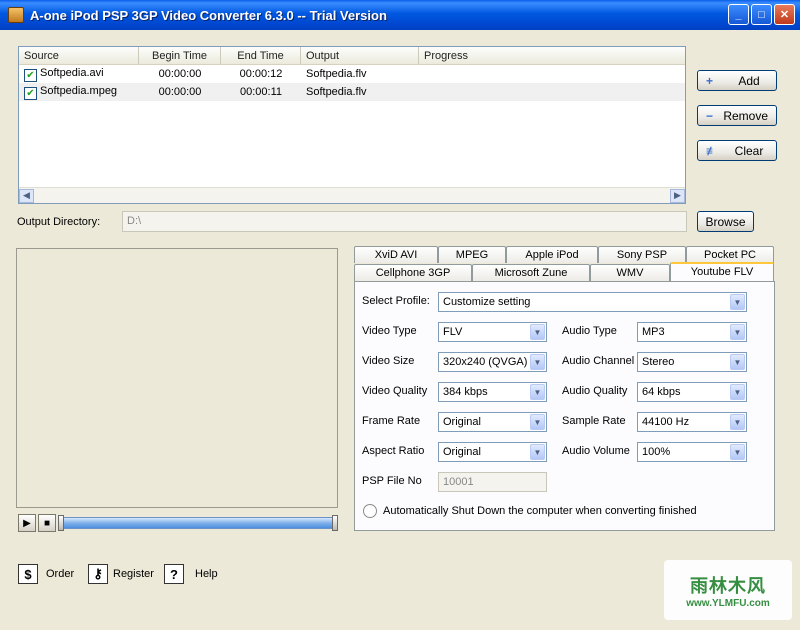 The height and width of the screenshot is (630, 800). I want to click on register-link: Register, so click(133, 574).